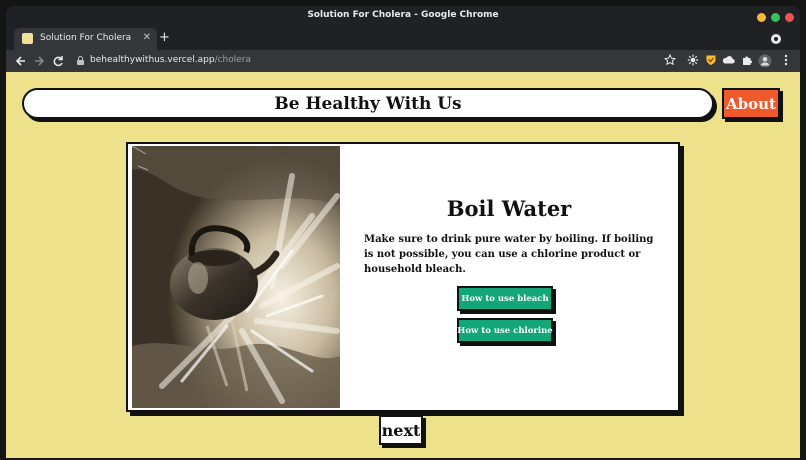 The width and height of the screenshot is (806, 460). I want to click on site-title: Be Healthy With Us, so click(367, 104).